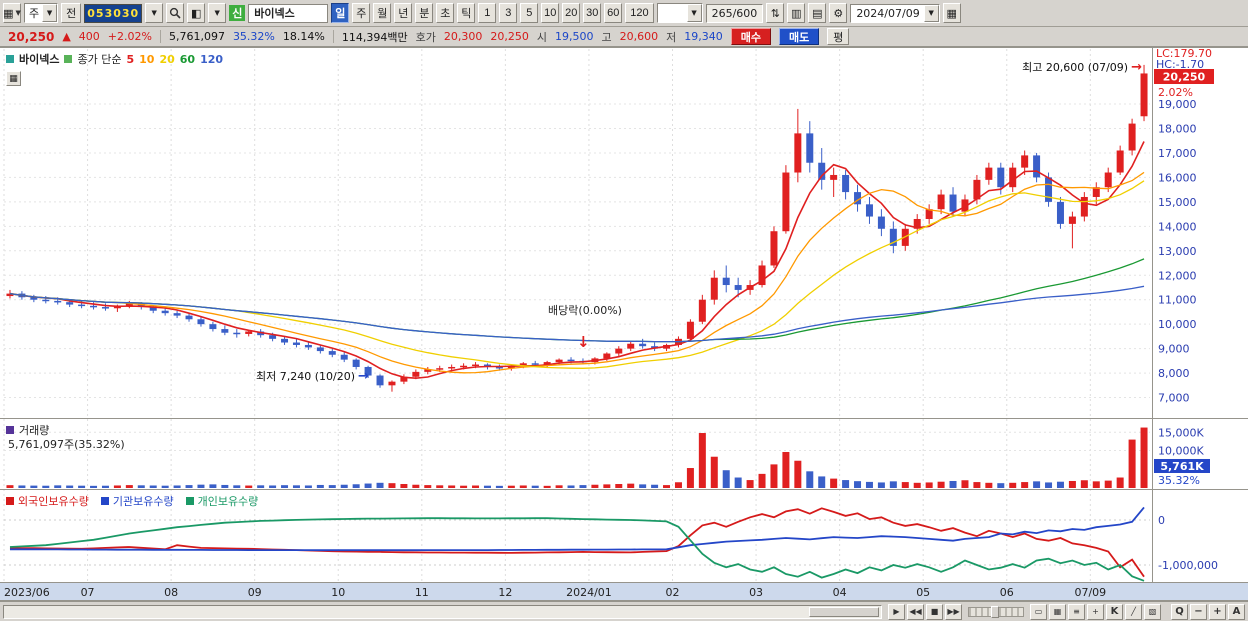  I want to click on tool-grid-button: ▦, so click(1057, 611).